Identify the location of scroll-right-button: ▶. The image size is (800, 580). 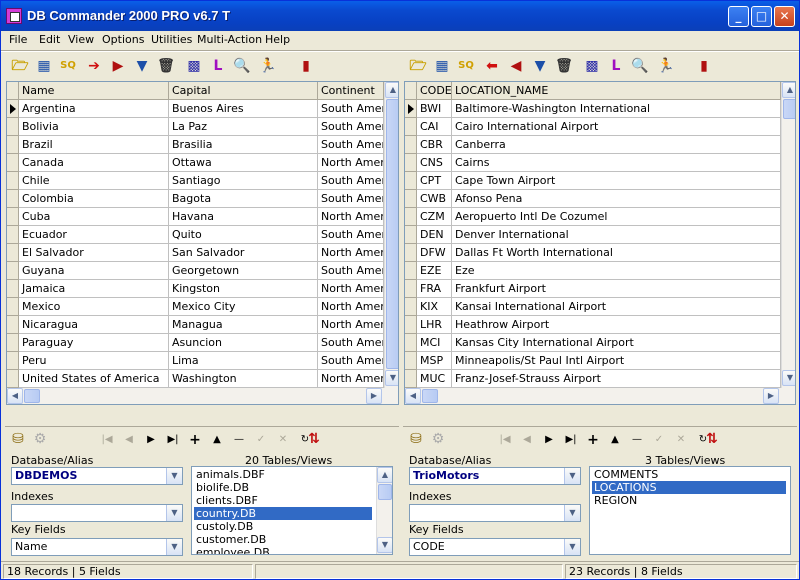
(771, 396).